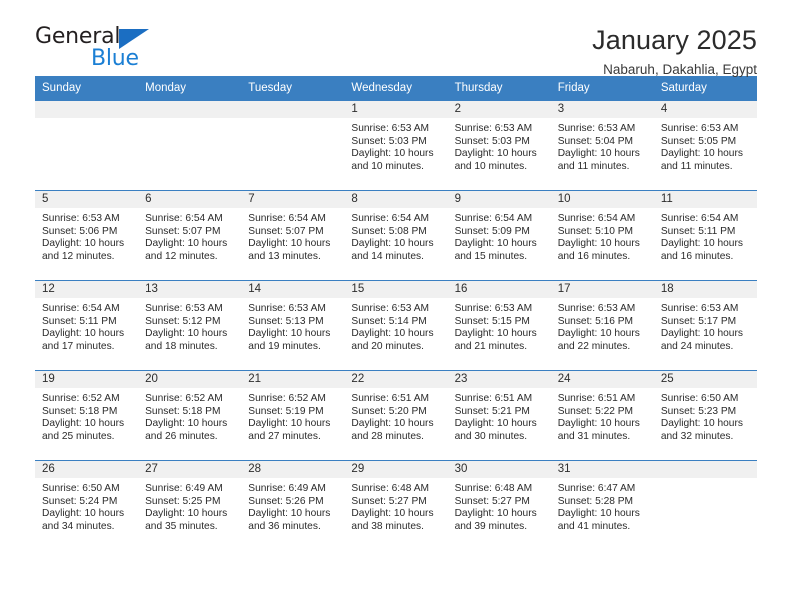  I want to click on sunset-text: Sunset: 5:10 PM, so click(595, 231).